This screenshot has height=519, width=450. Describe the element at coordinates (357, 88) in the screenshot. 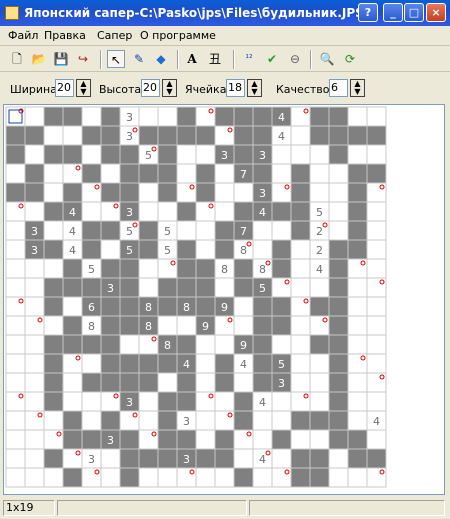

I see `quality-spinner: ▲ ▼` at that location.